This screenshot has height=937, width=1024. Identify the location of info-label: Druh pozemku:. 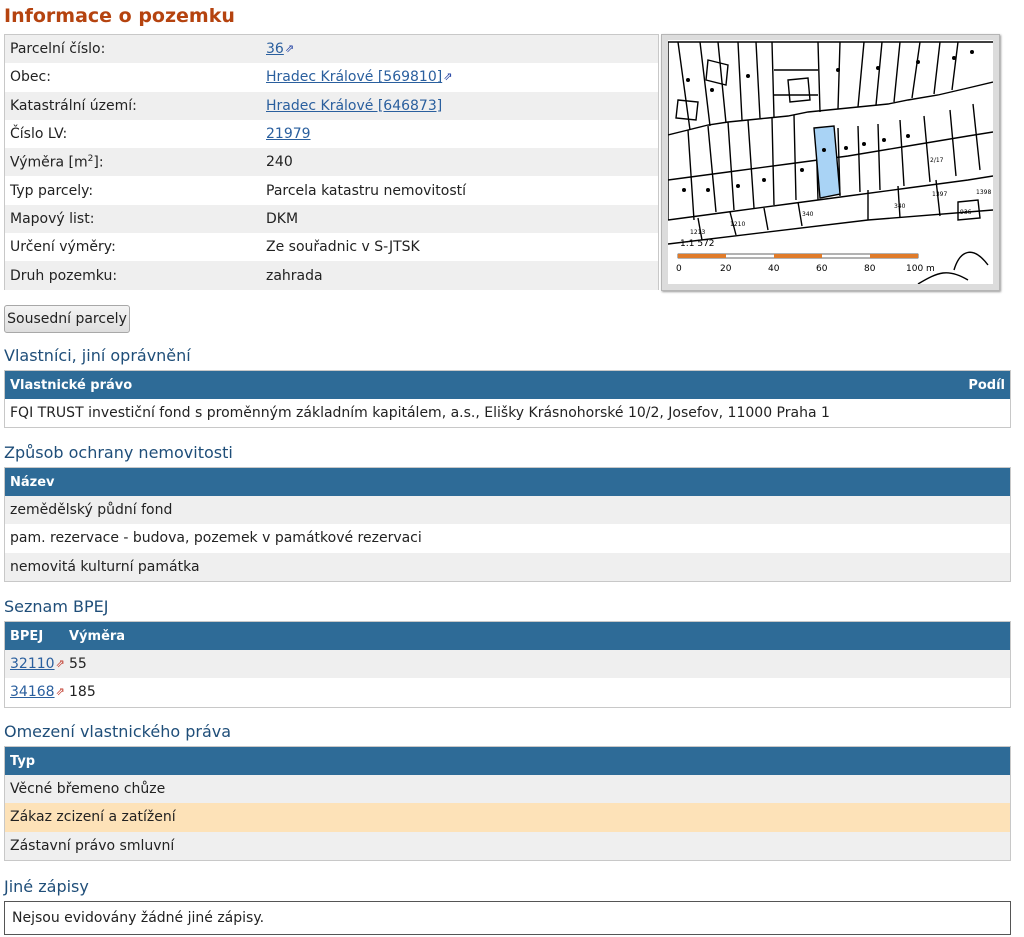
(64, 275).